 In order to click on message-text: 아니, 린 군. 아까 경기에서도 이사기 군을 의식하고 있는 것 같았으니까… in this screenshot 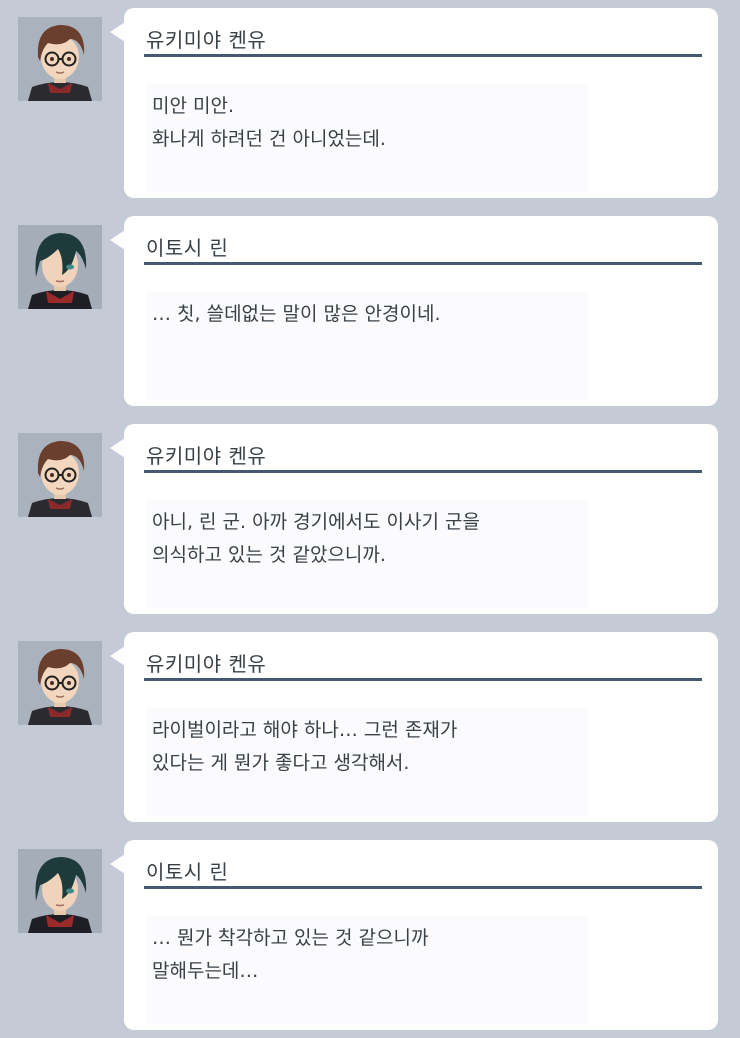, I will do `click(367, 554)`.